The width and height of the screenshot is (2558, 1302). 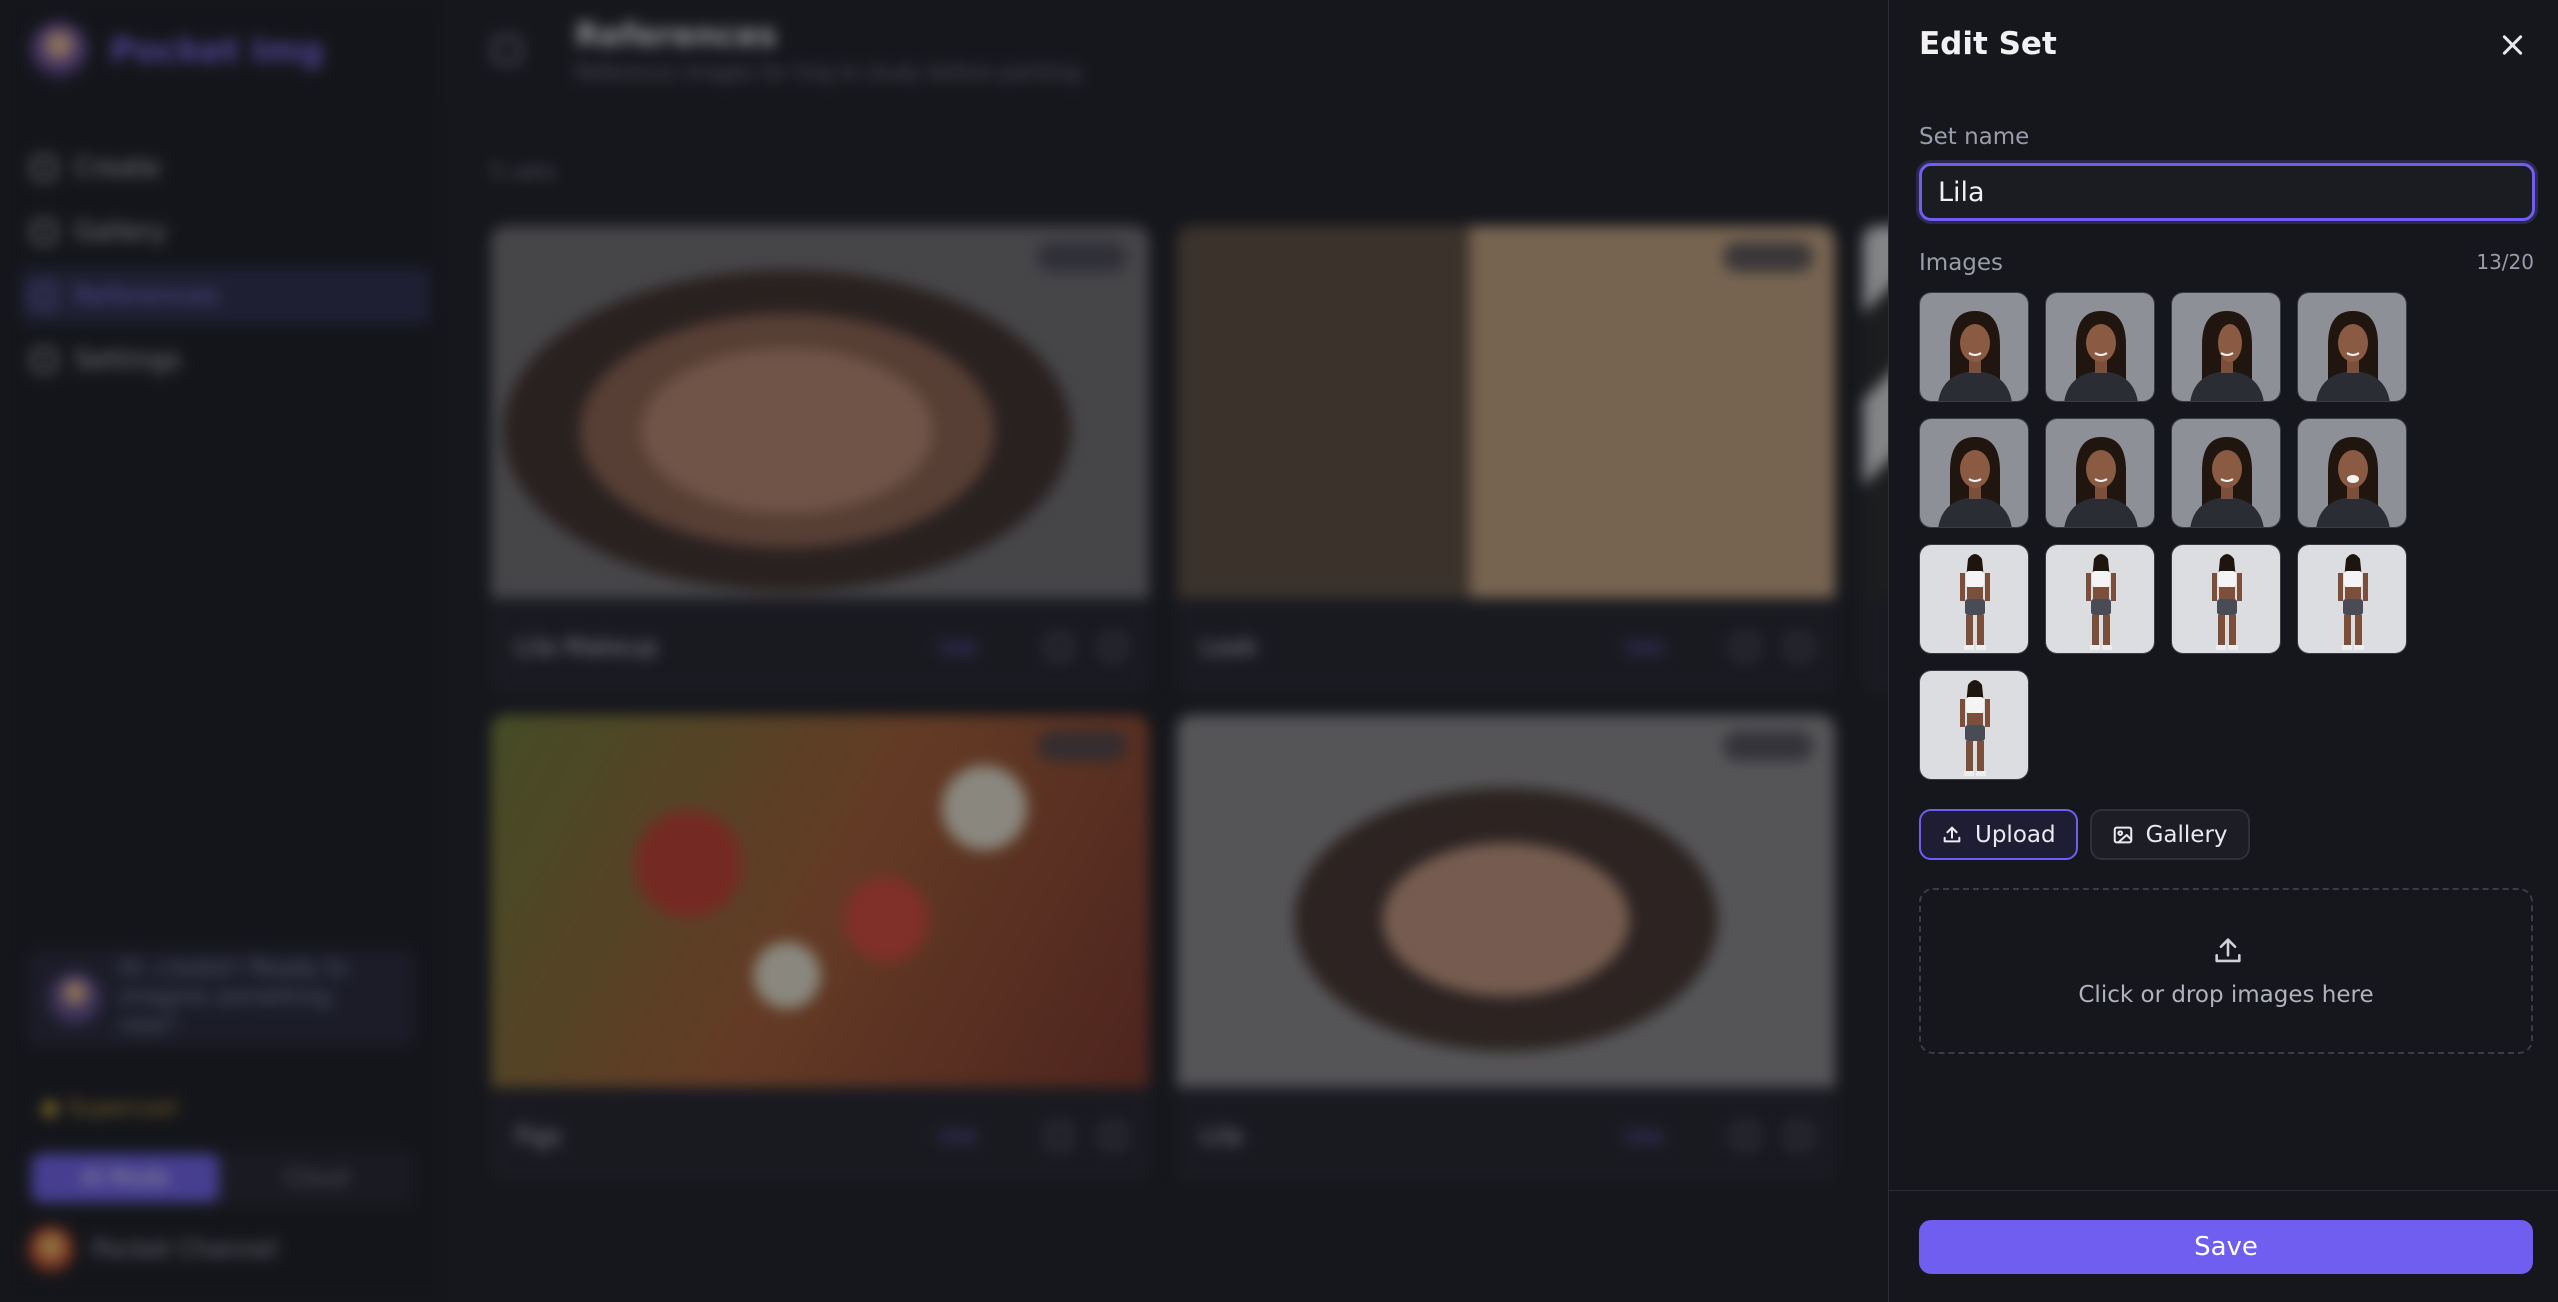 I want to click on sidebar-item-label: Gallery, so click(x=120, y=232).